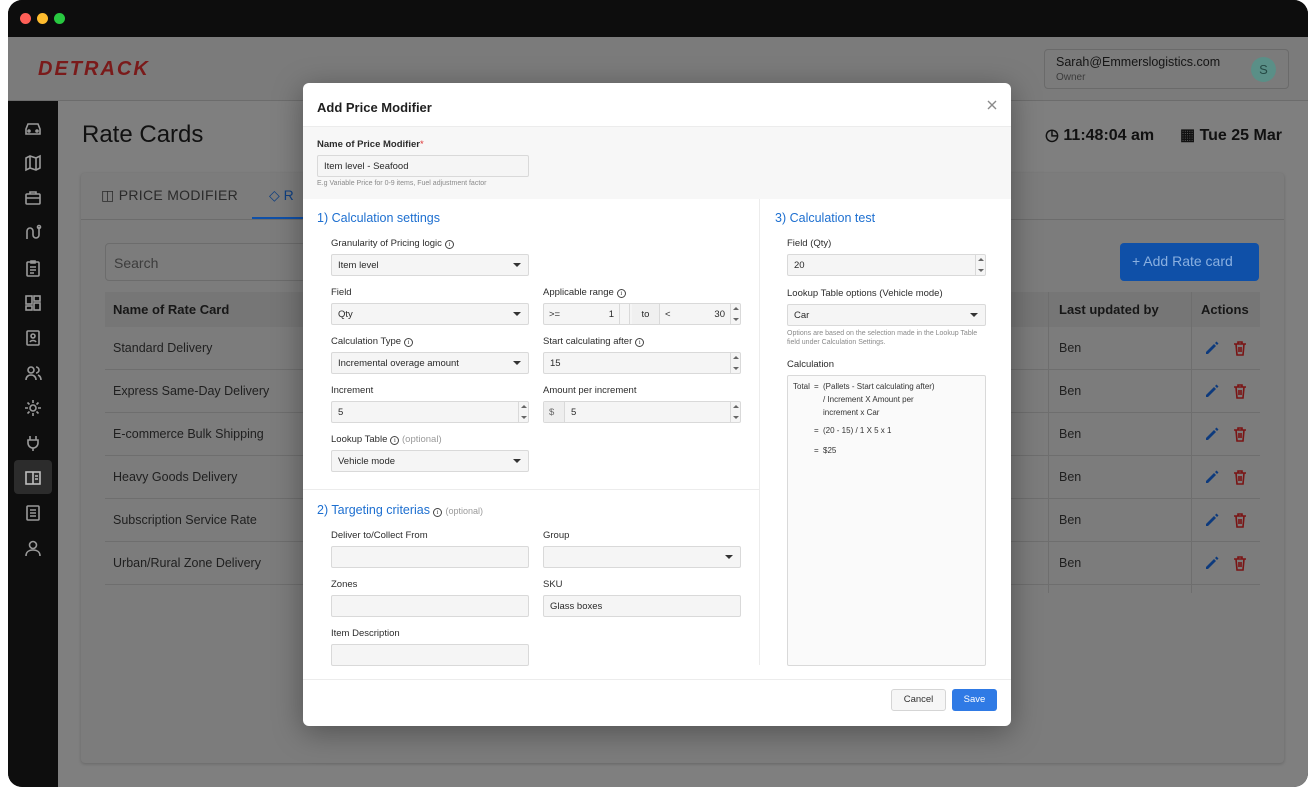  Describe the element at coordinates (578, 292) in the screenshot. I see `applicable-range-label-text: Applicable range` at that location.